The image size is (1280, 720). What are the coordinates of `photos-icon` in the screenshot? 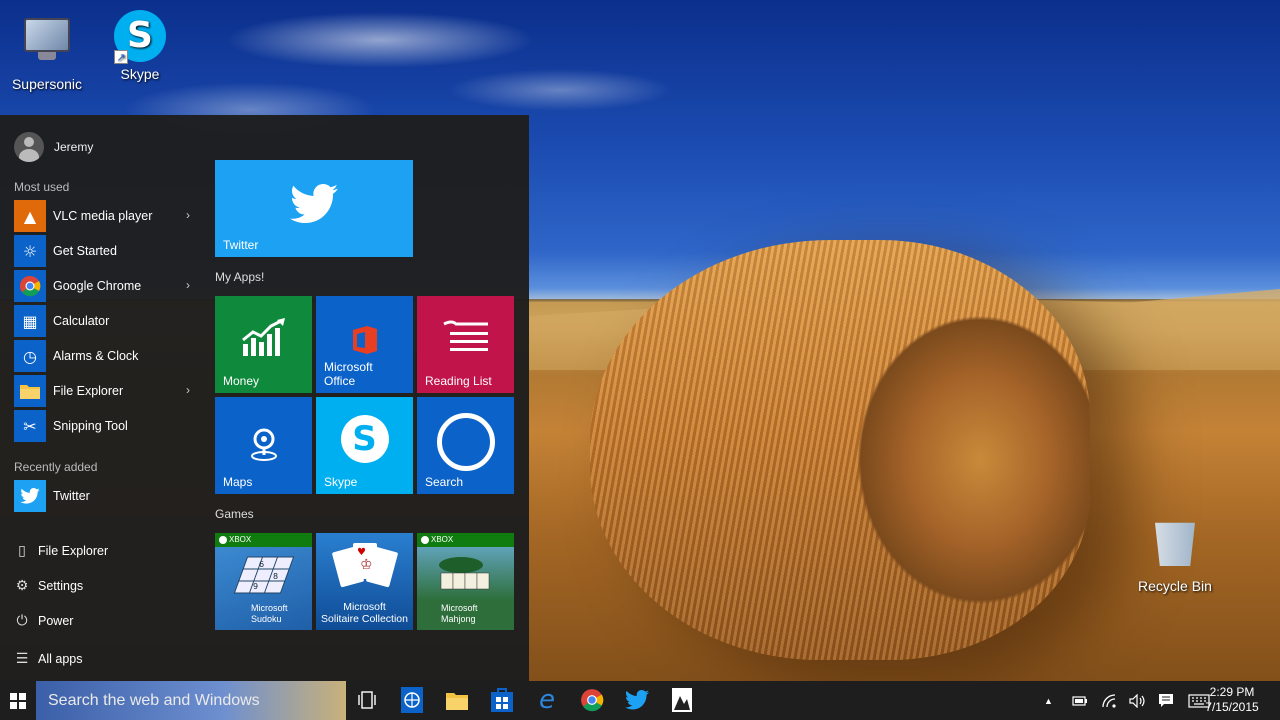 It's located at (682, 700).